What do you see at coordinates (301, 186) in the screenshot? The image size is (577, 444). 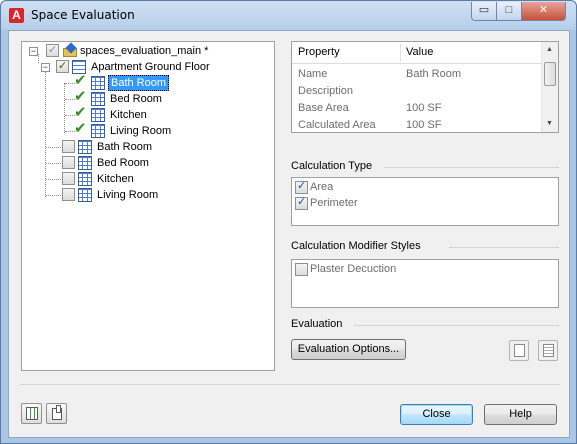 I see `area-checkbox` at bounding box center [301, 186].